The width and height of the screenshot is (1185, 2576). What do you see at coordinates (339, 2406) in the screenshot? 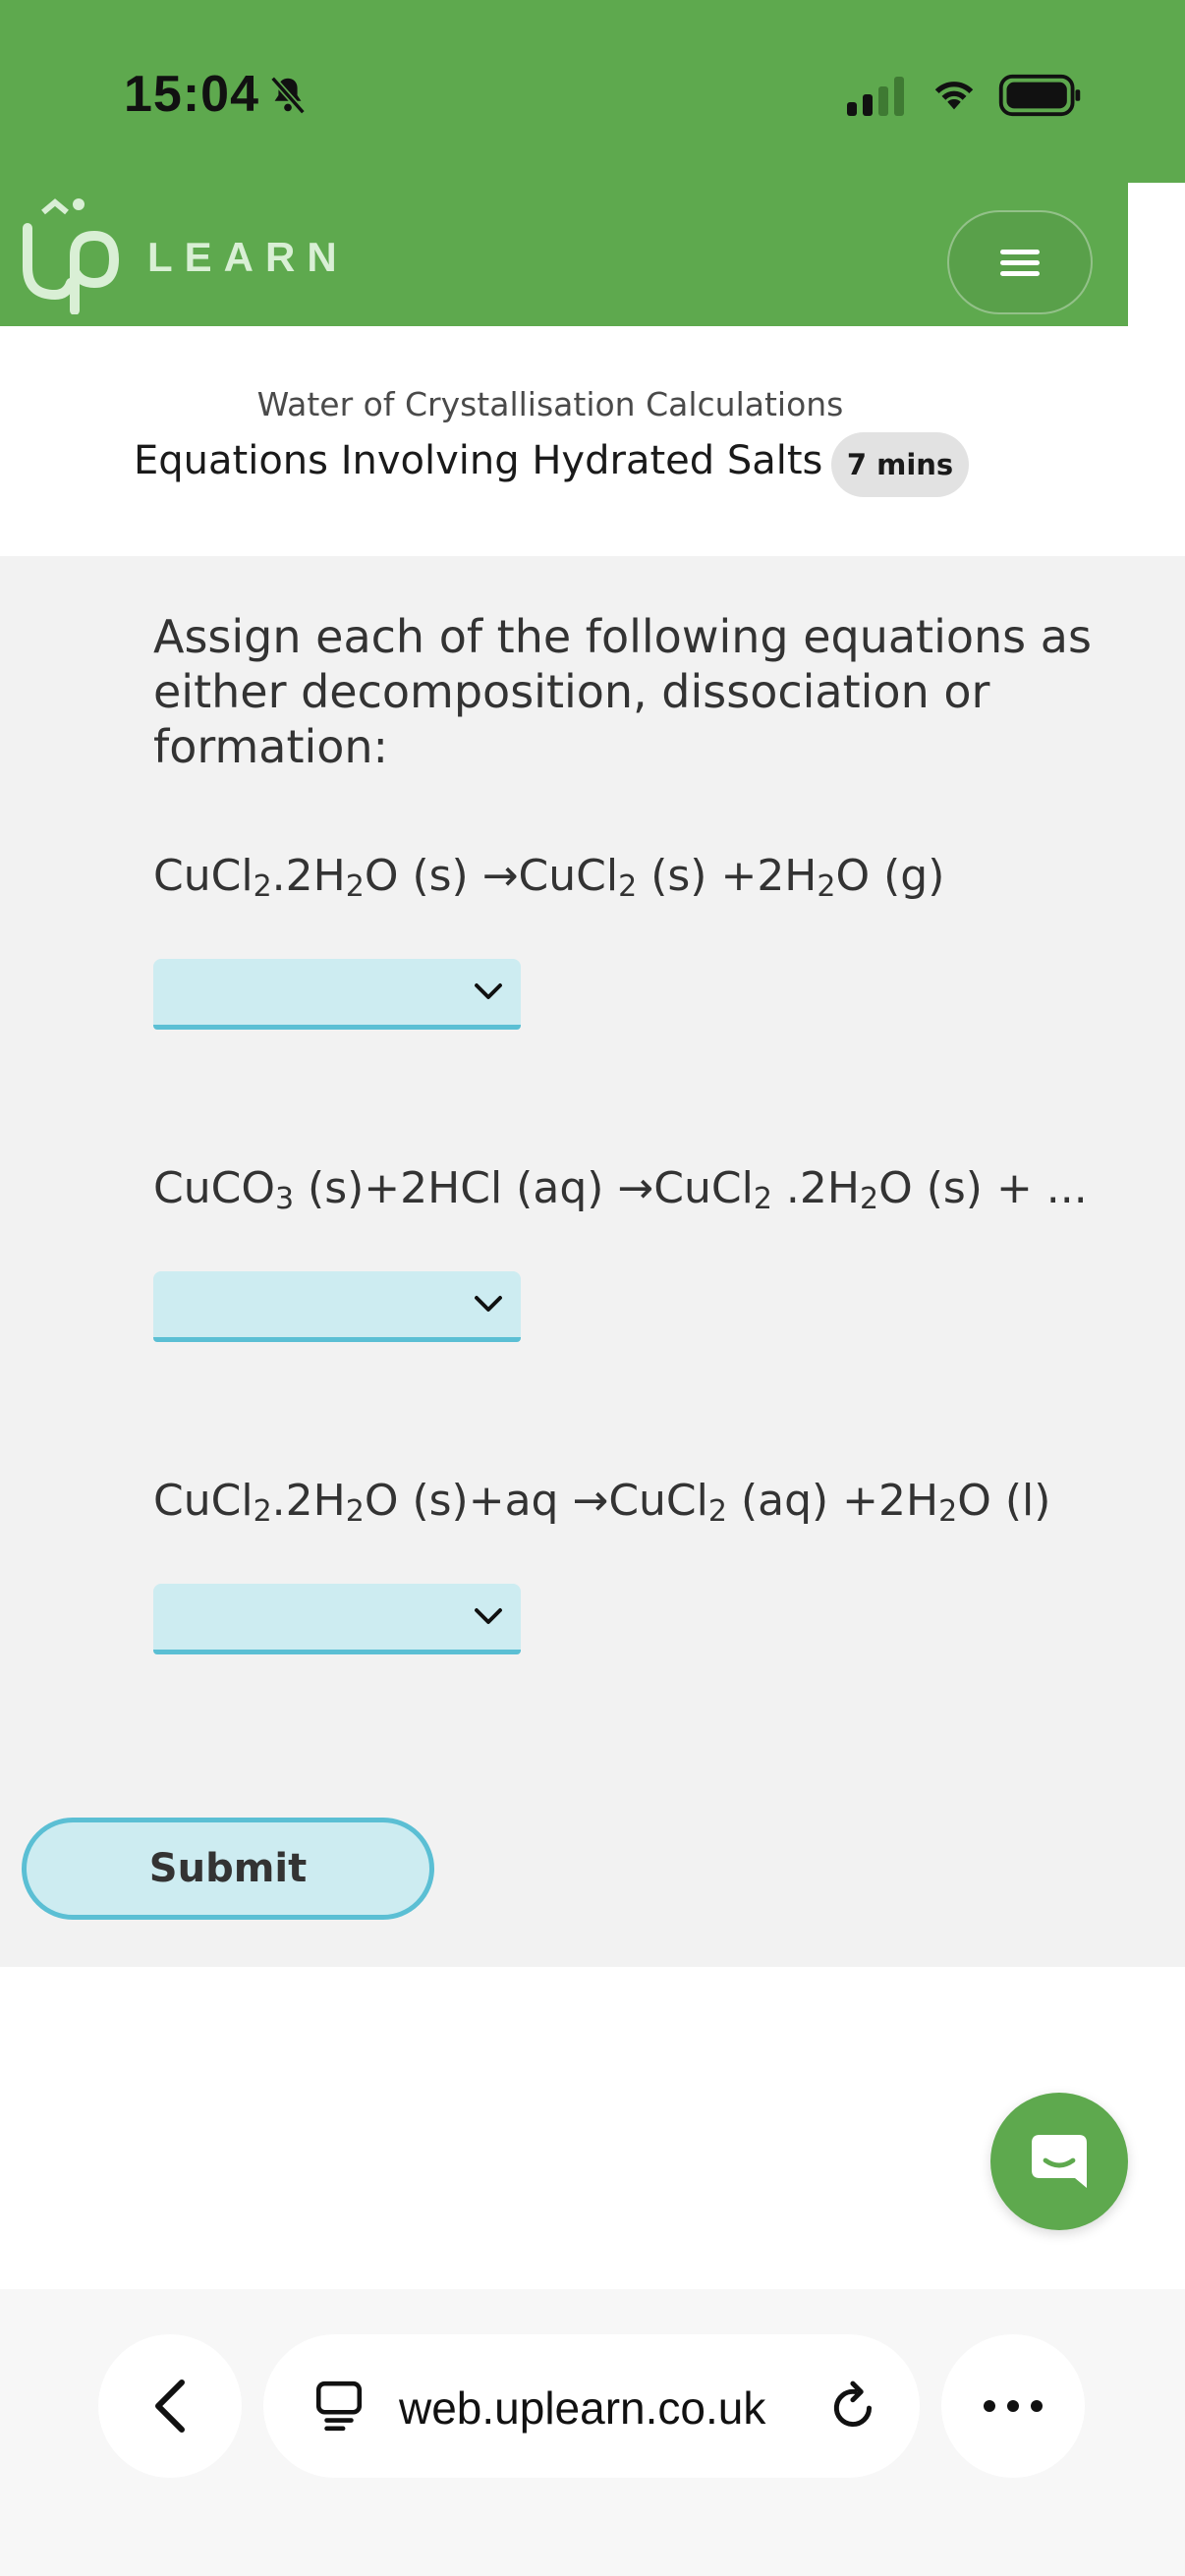
I see `reader-mode-icon` at bounding box center [339, 2406].